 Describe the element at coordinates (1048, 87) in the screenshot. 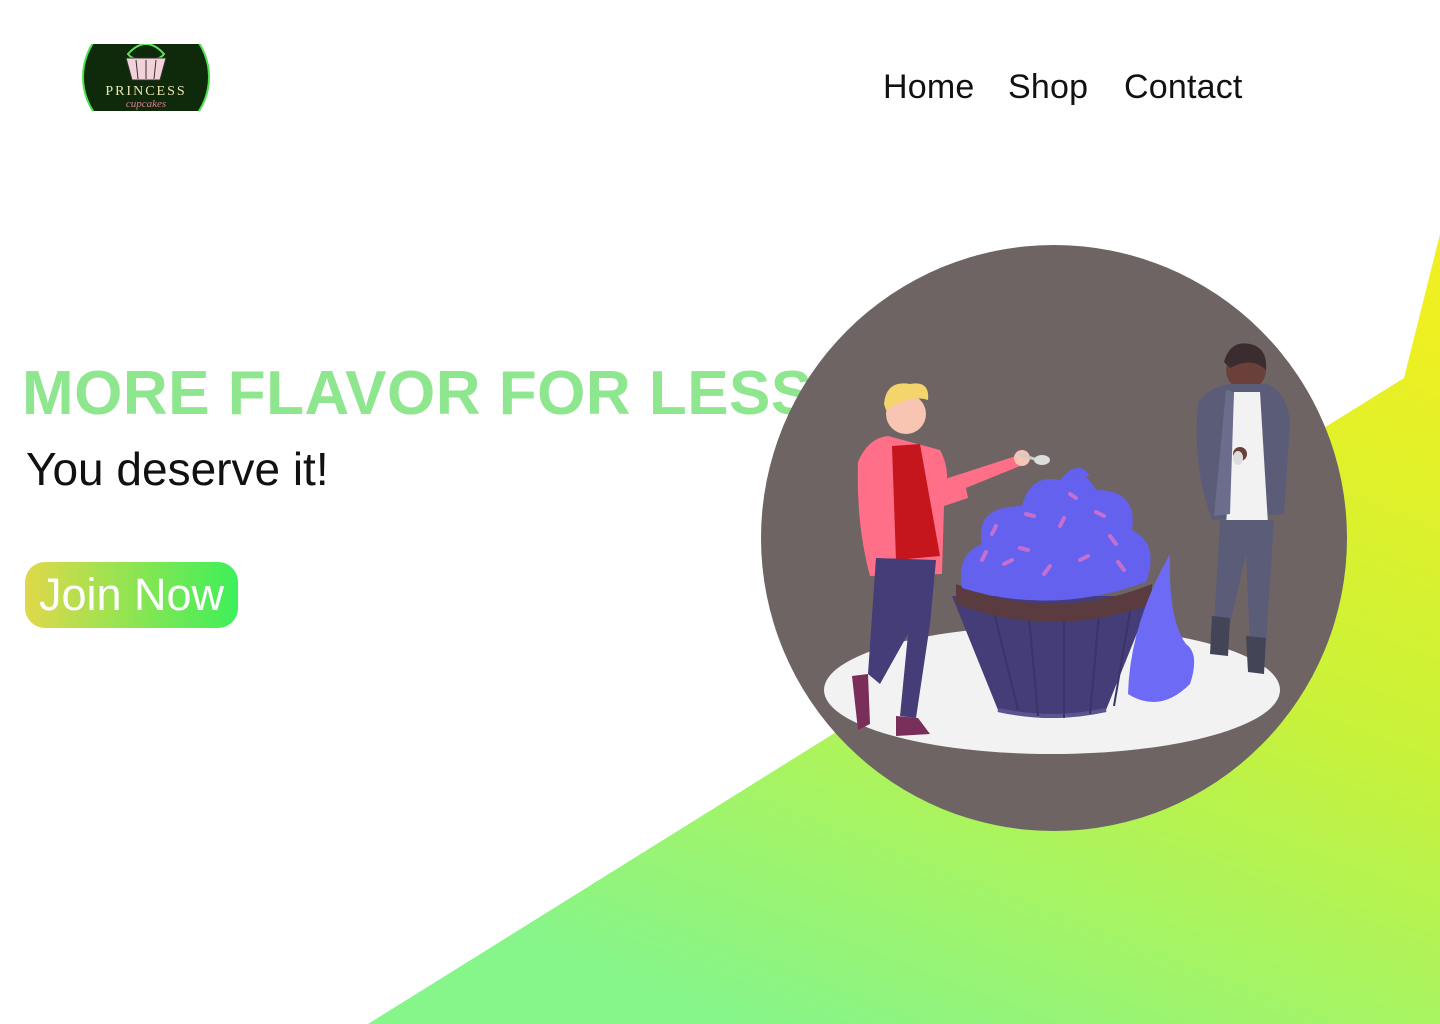

I see `nav-shop-link: Shop` at that location.